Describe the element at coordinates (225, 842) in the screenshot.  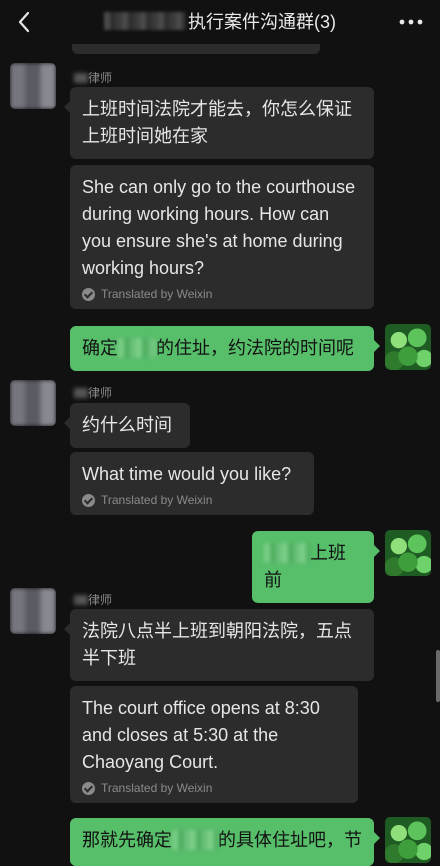
I see `message-bubble-outgoing: 那就先确定 的具体住址吧，节` at that location.